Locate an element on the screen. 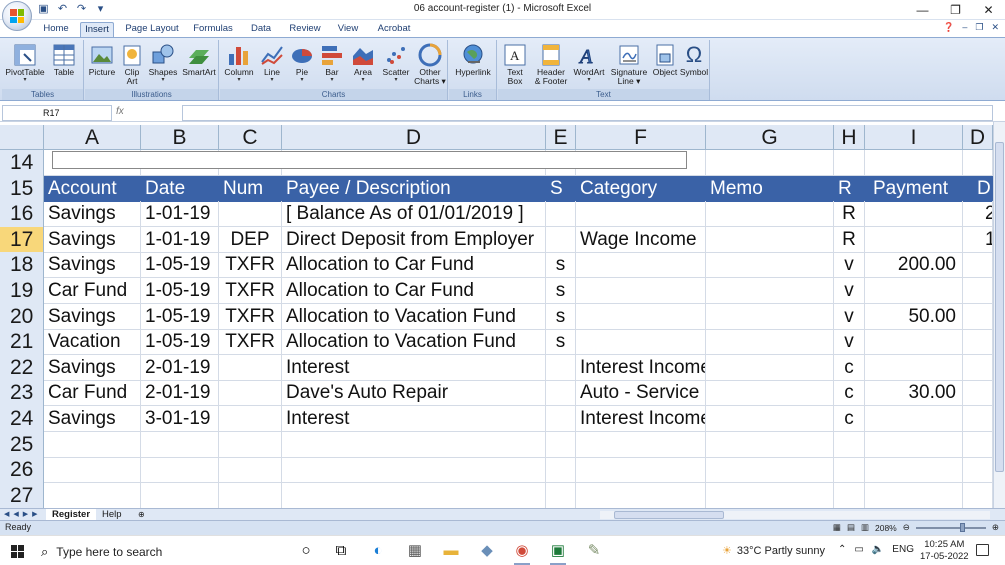 This screenshot has width=1005, height=565. maximize-button: ❐ is located at coordinates (955, 10).